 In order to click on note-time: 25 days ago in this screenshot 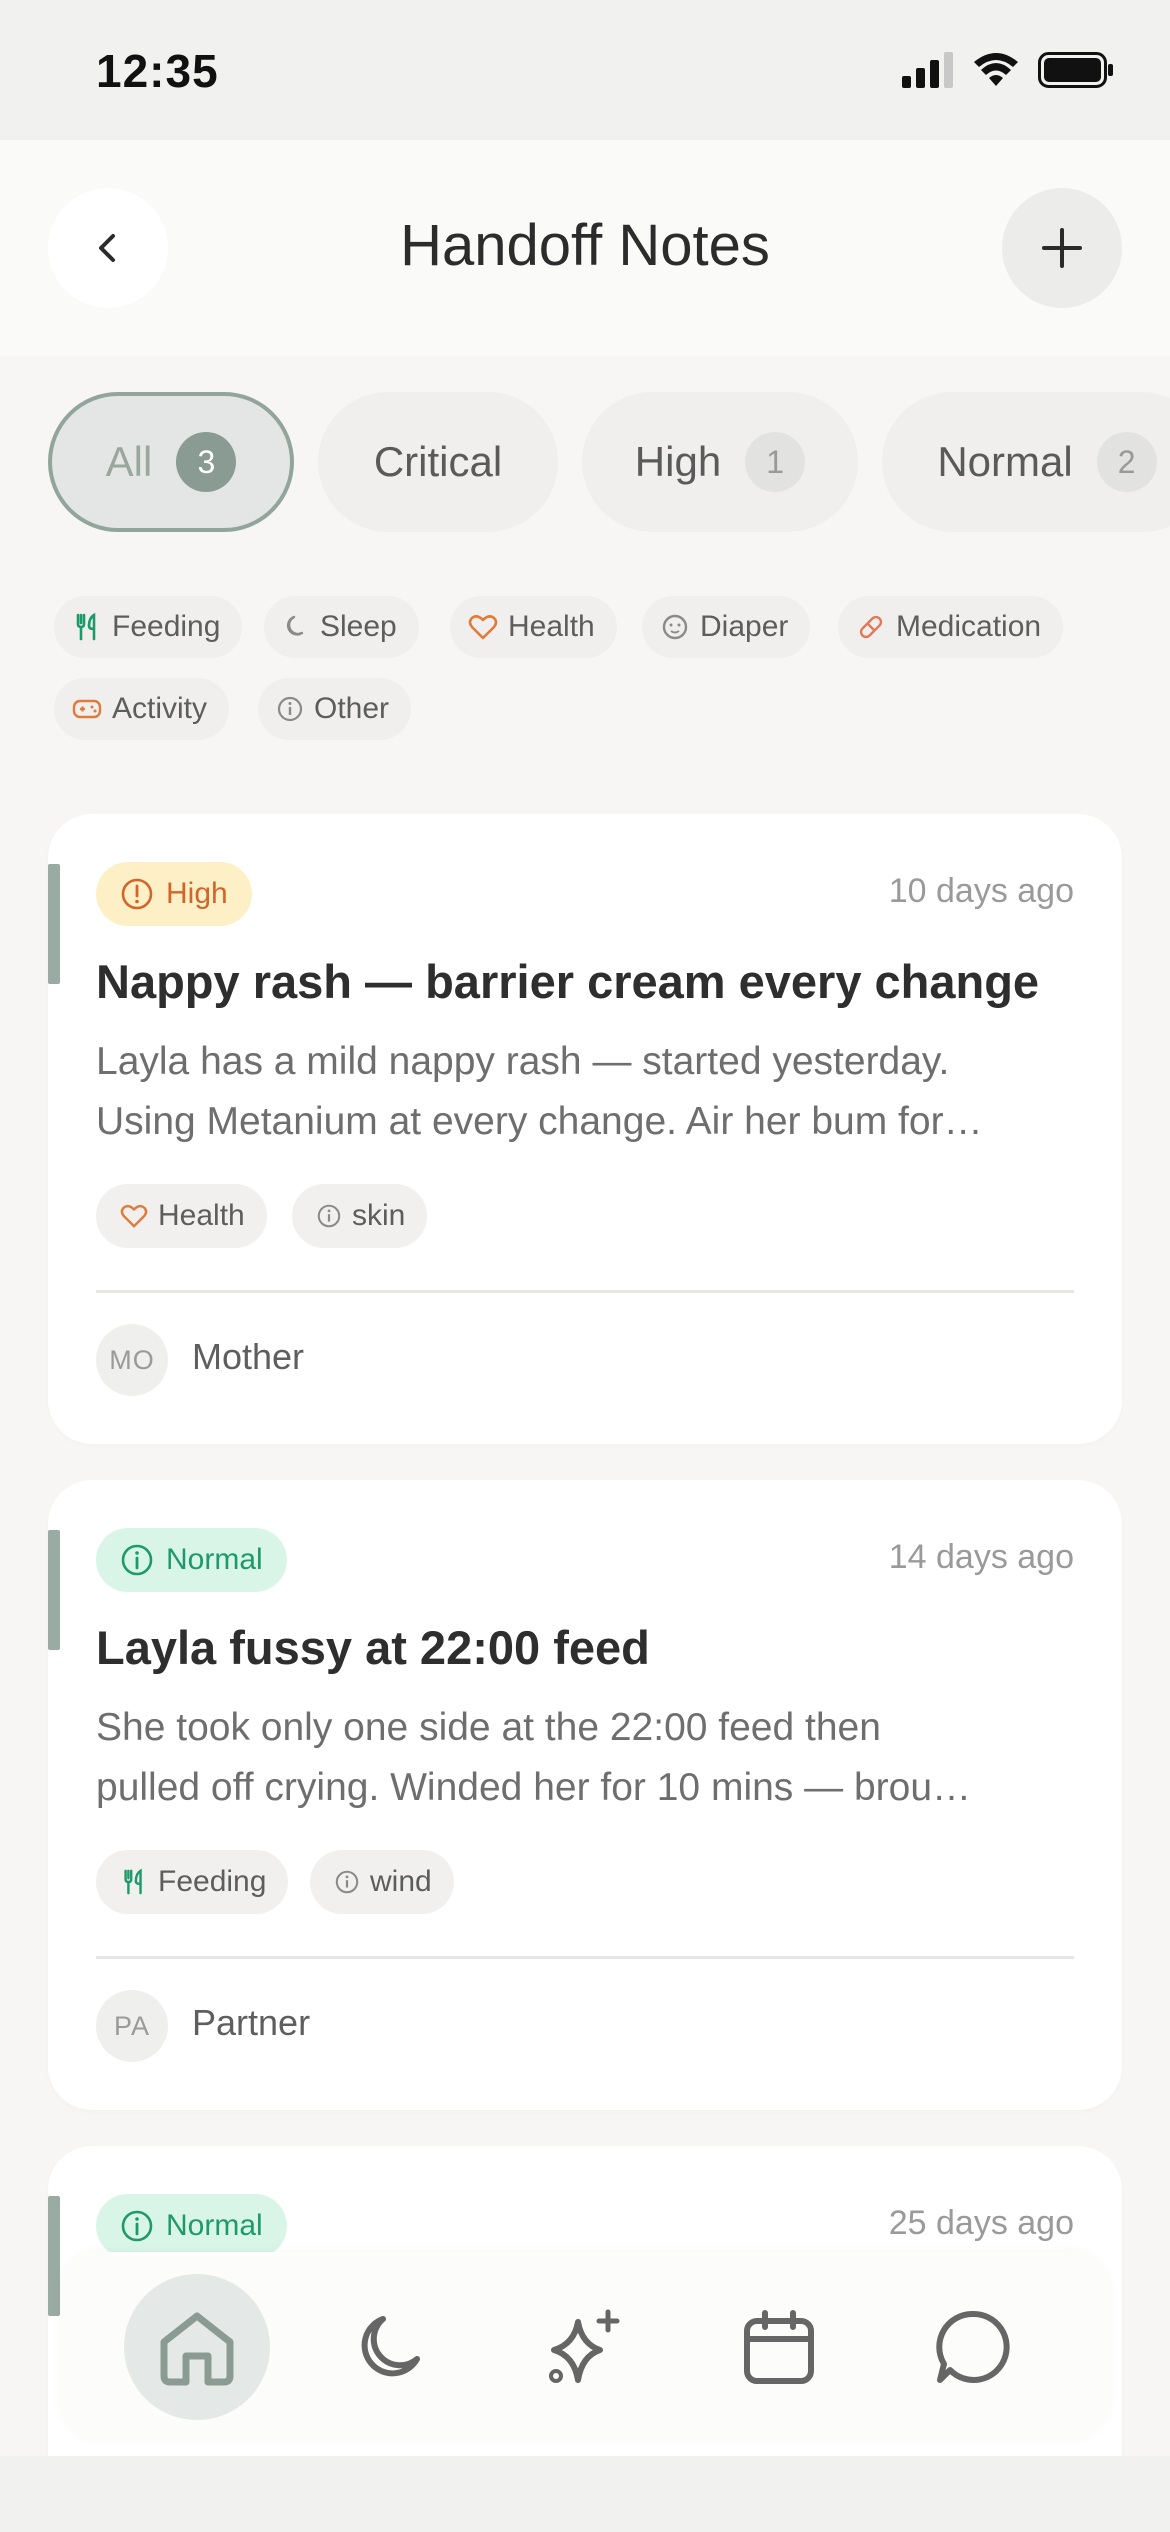, I will do `click(981, 2223)`.